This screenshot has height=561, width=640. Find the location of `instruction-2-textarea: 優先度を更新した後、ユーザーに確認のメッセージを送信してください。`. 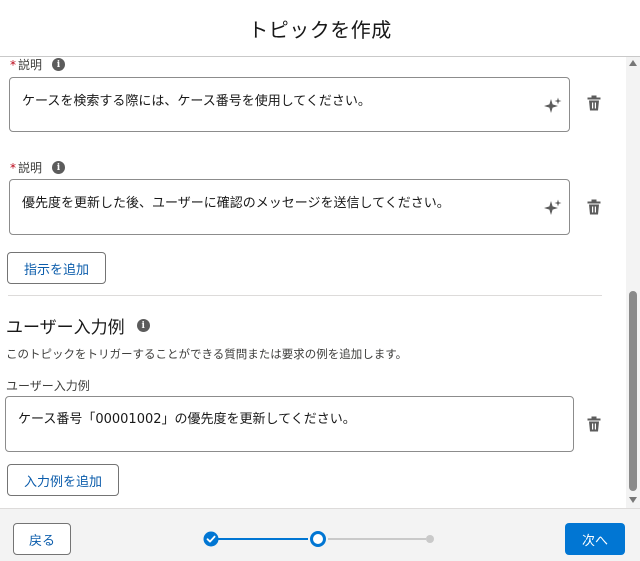

instruction-2-textarea: 優先度を更新した後、ユーザーに確認のメッセージを送信してください。 is located at coordinates (289, 207).